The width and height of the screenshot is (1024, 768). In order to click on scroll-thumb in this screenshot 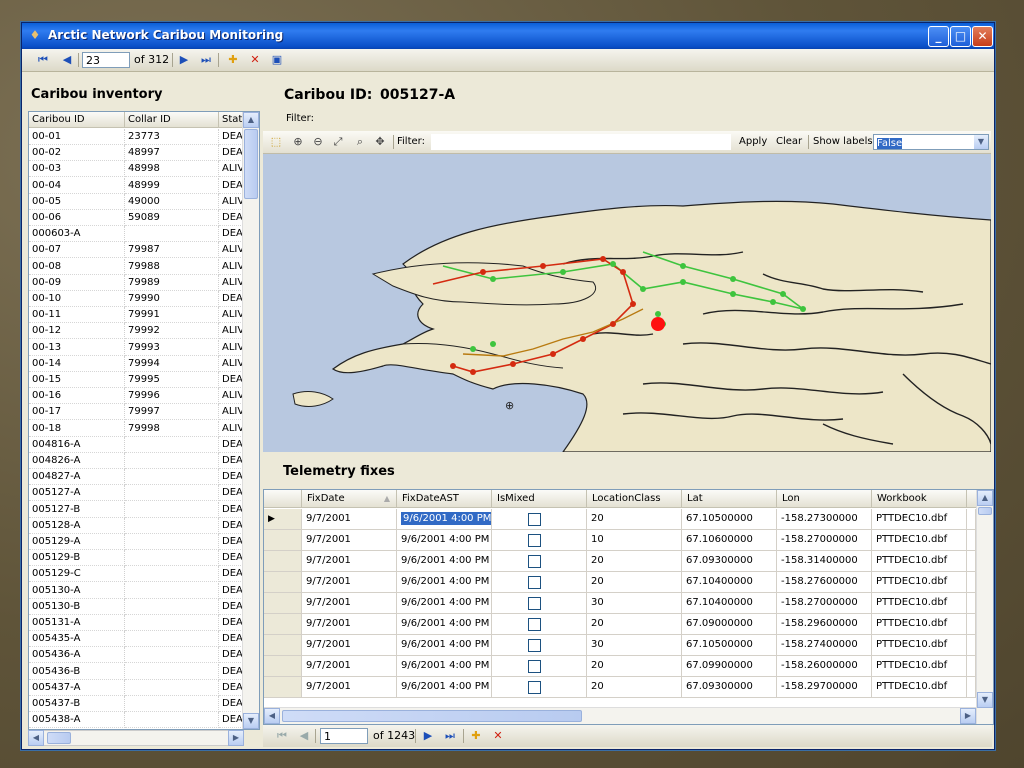, I will do `click(432, 716)`.